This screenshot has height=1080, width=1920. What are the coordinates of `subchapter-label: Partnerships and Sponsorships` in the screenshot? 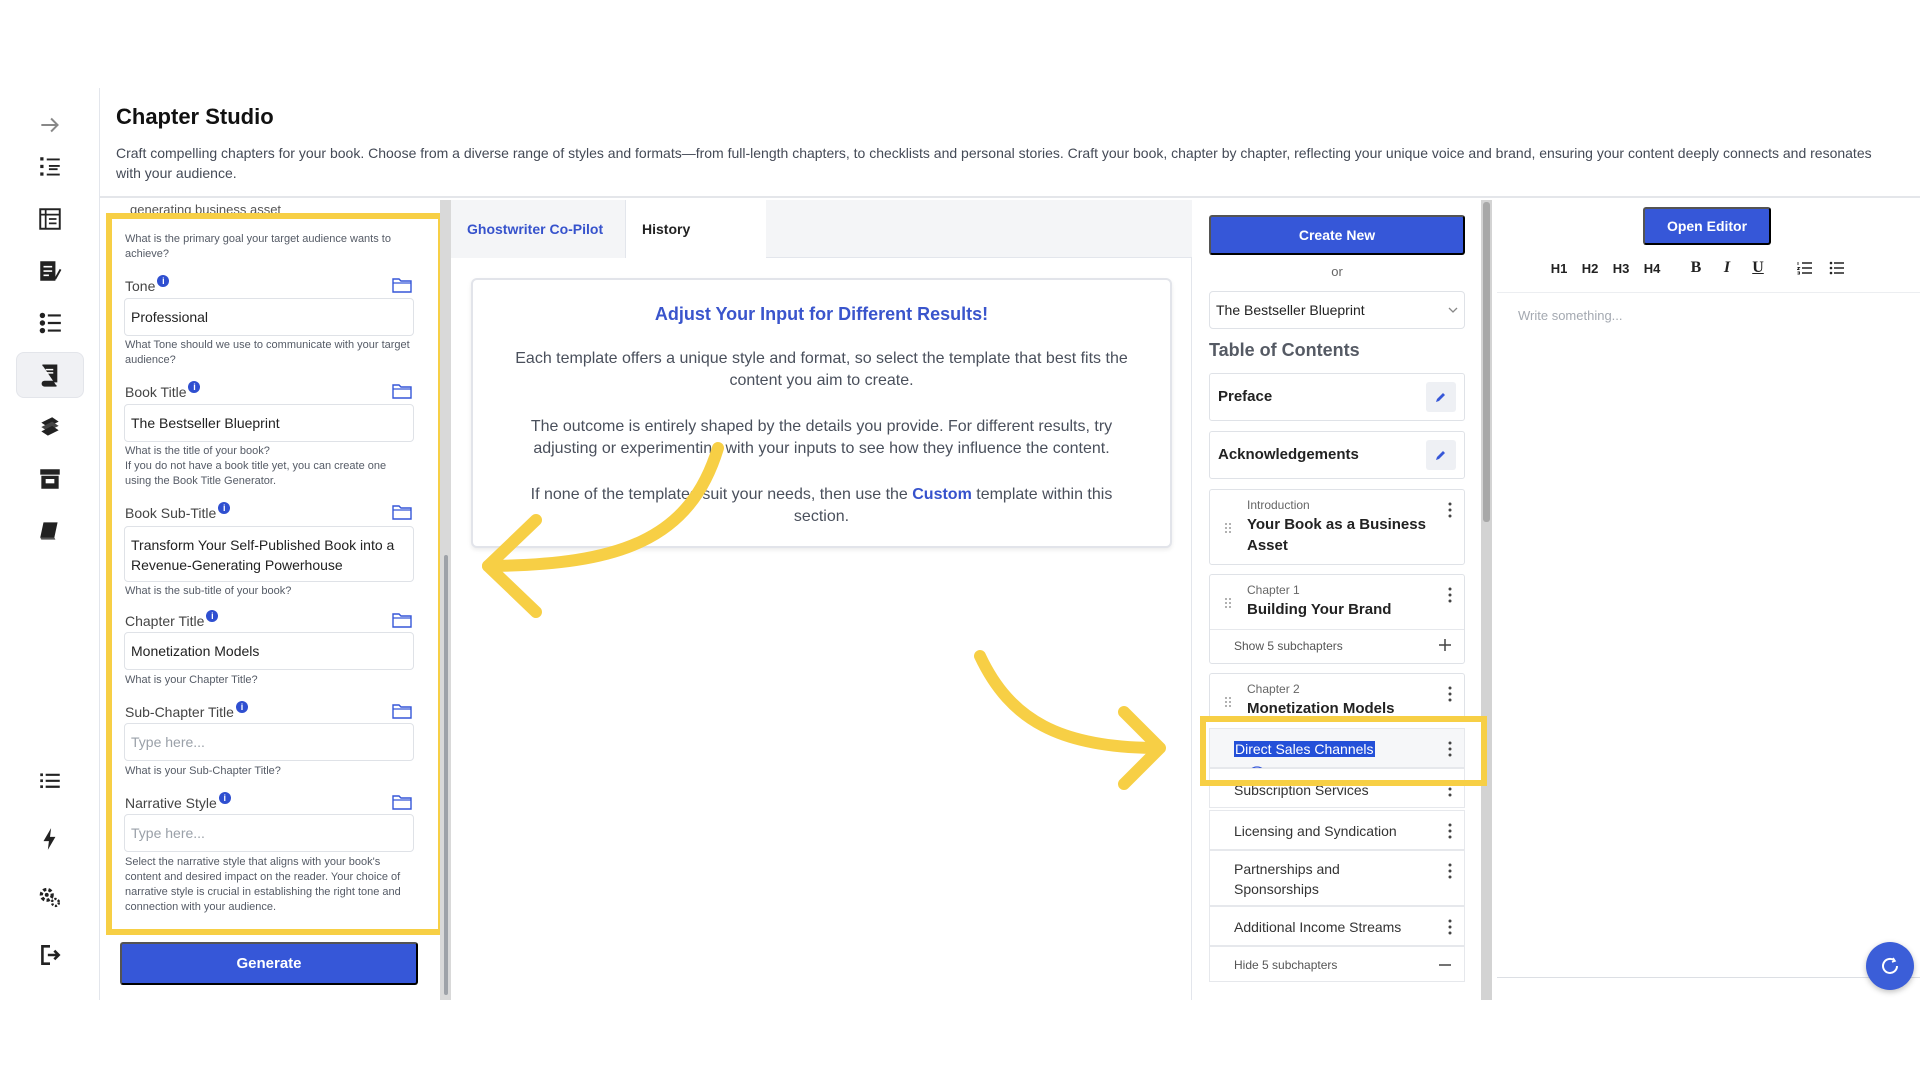 It's located at (1287, 879).